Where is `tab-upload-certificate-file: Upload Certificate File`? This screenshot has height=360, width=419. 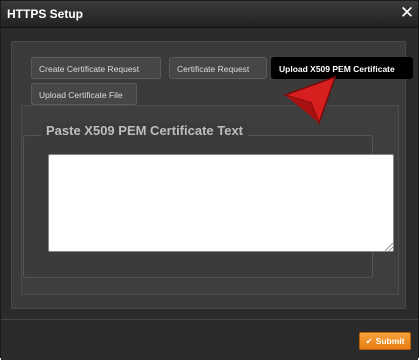
tab-upload-certificate-file: Upload Certificate File is located at coordinates (84, 94).